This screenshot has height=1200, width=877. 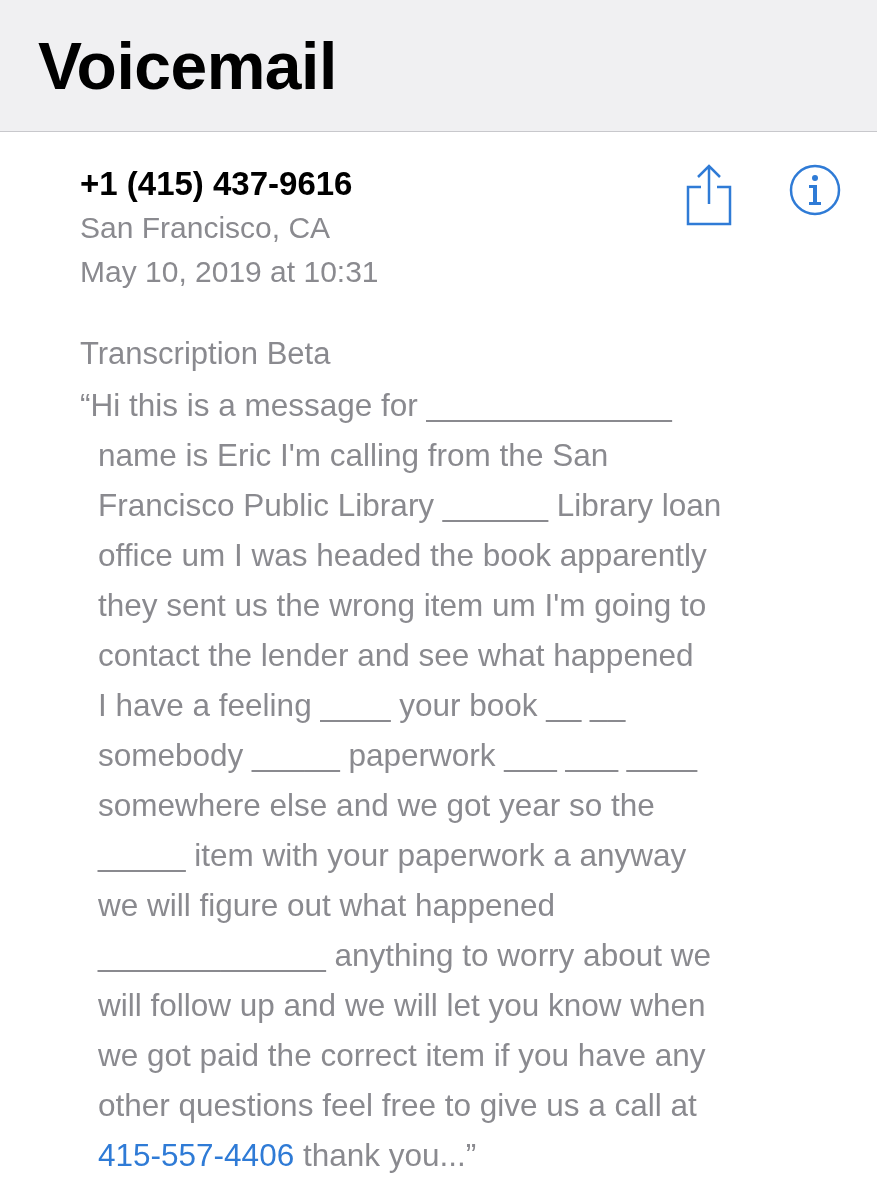 I want to click on phone-link: 415-557-4406, so click(x=196, y=1155).